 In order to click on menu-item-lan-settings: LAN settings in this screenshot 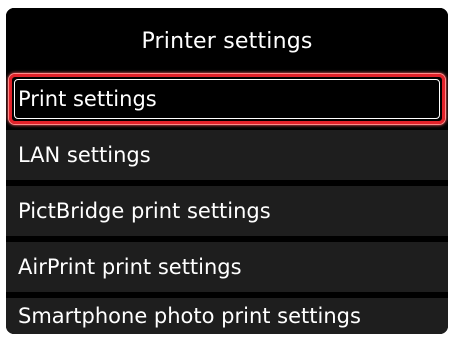, I will do `click(227, 155)`.